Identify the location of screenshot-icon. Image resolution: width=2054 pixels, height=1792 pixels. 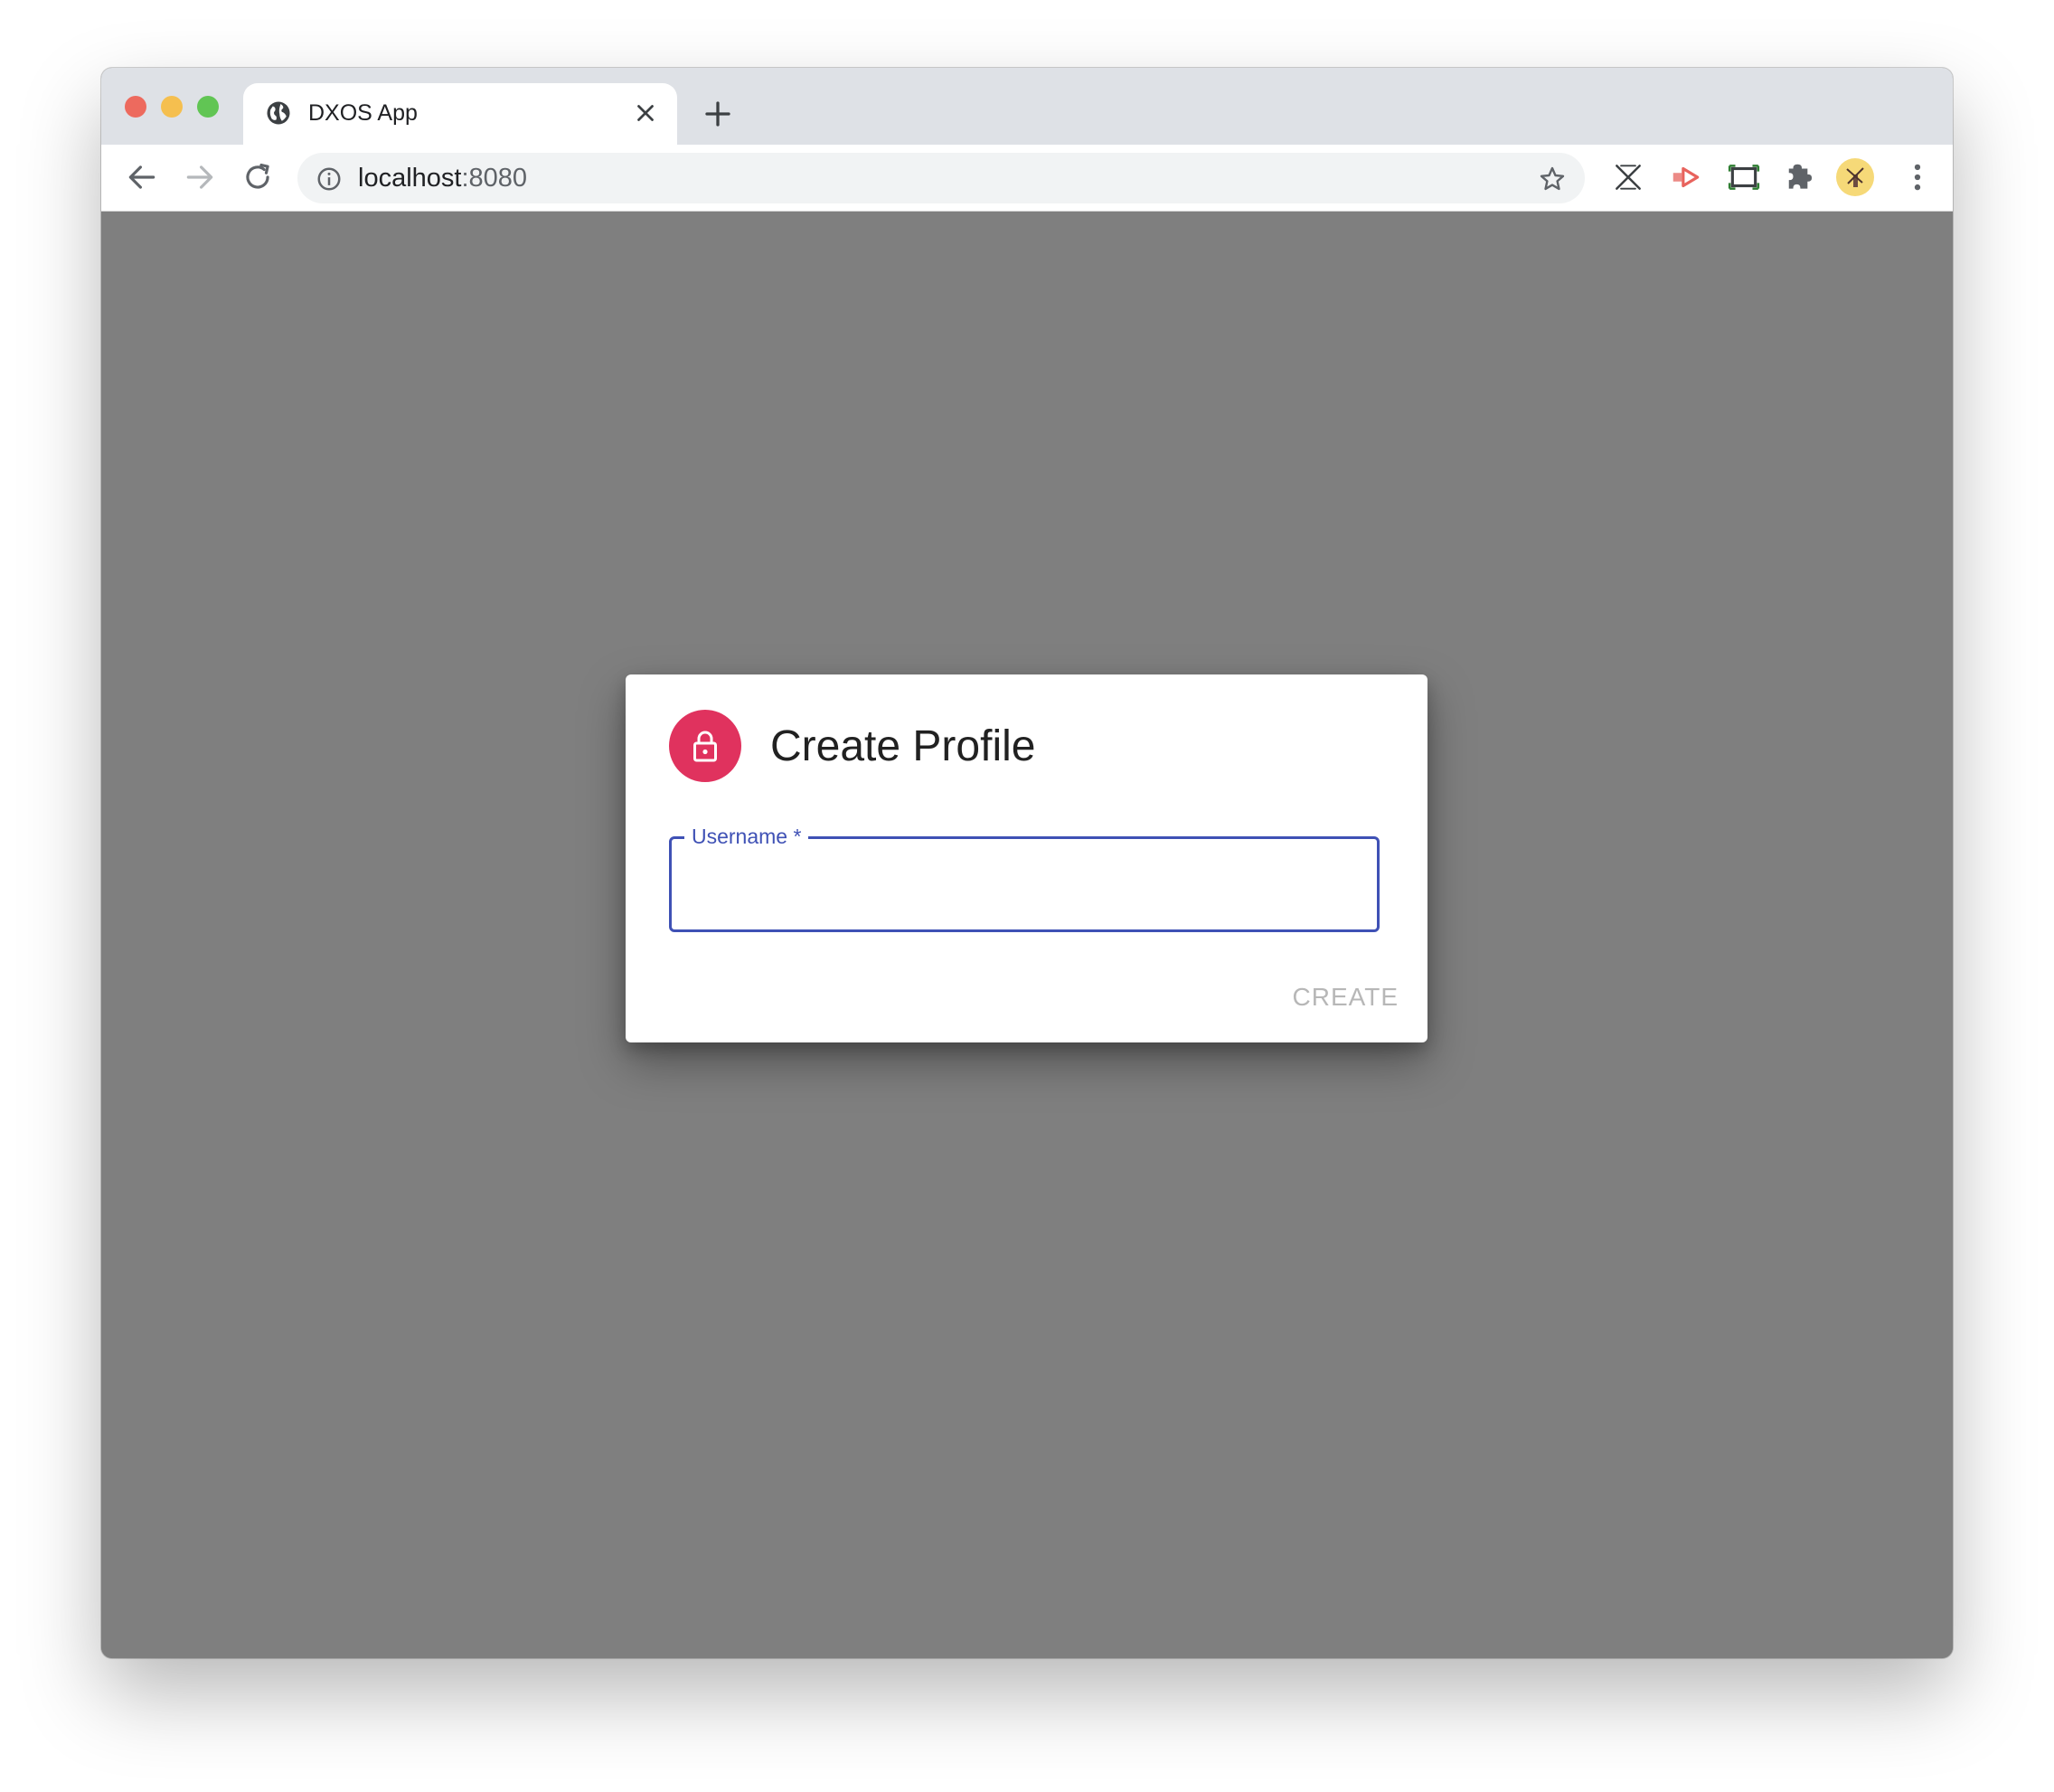
(1744, 177).